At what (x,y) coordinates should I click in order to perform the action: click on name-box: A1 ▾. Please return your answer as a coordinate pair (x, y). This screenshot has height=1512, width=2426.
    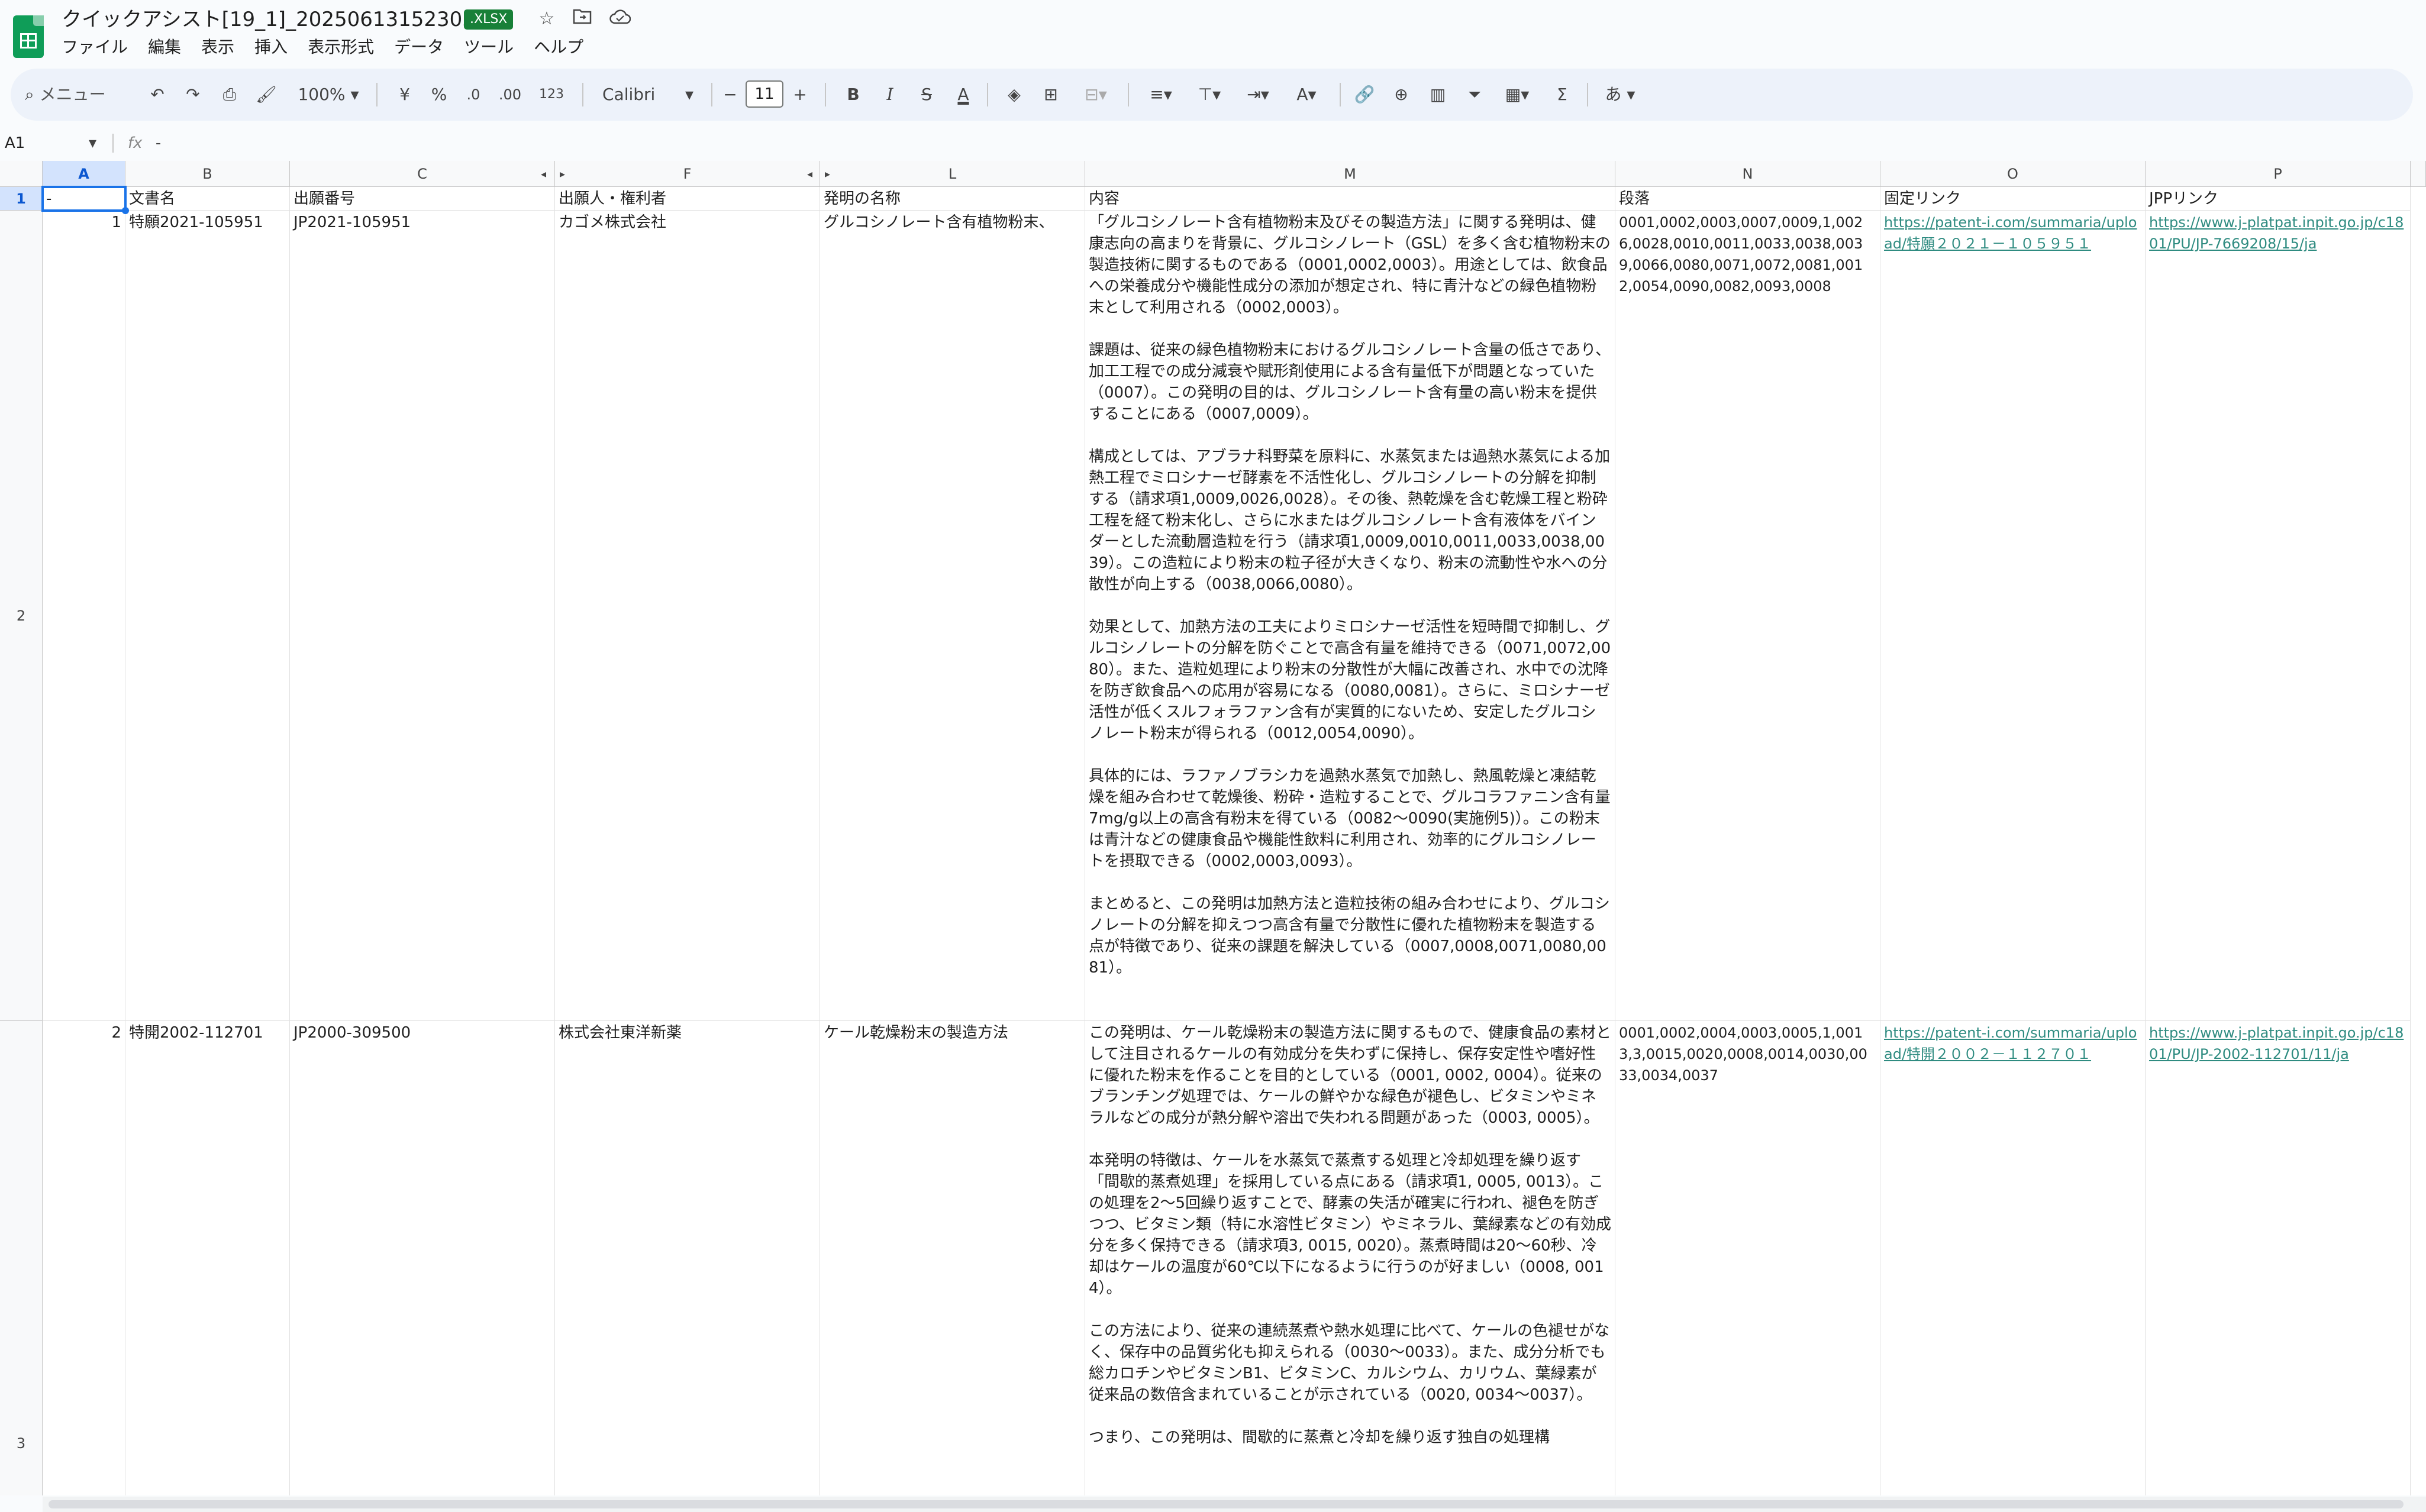
    Looking at the image, I should click on (55, 143).